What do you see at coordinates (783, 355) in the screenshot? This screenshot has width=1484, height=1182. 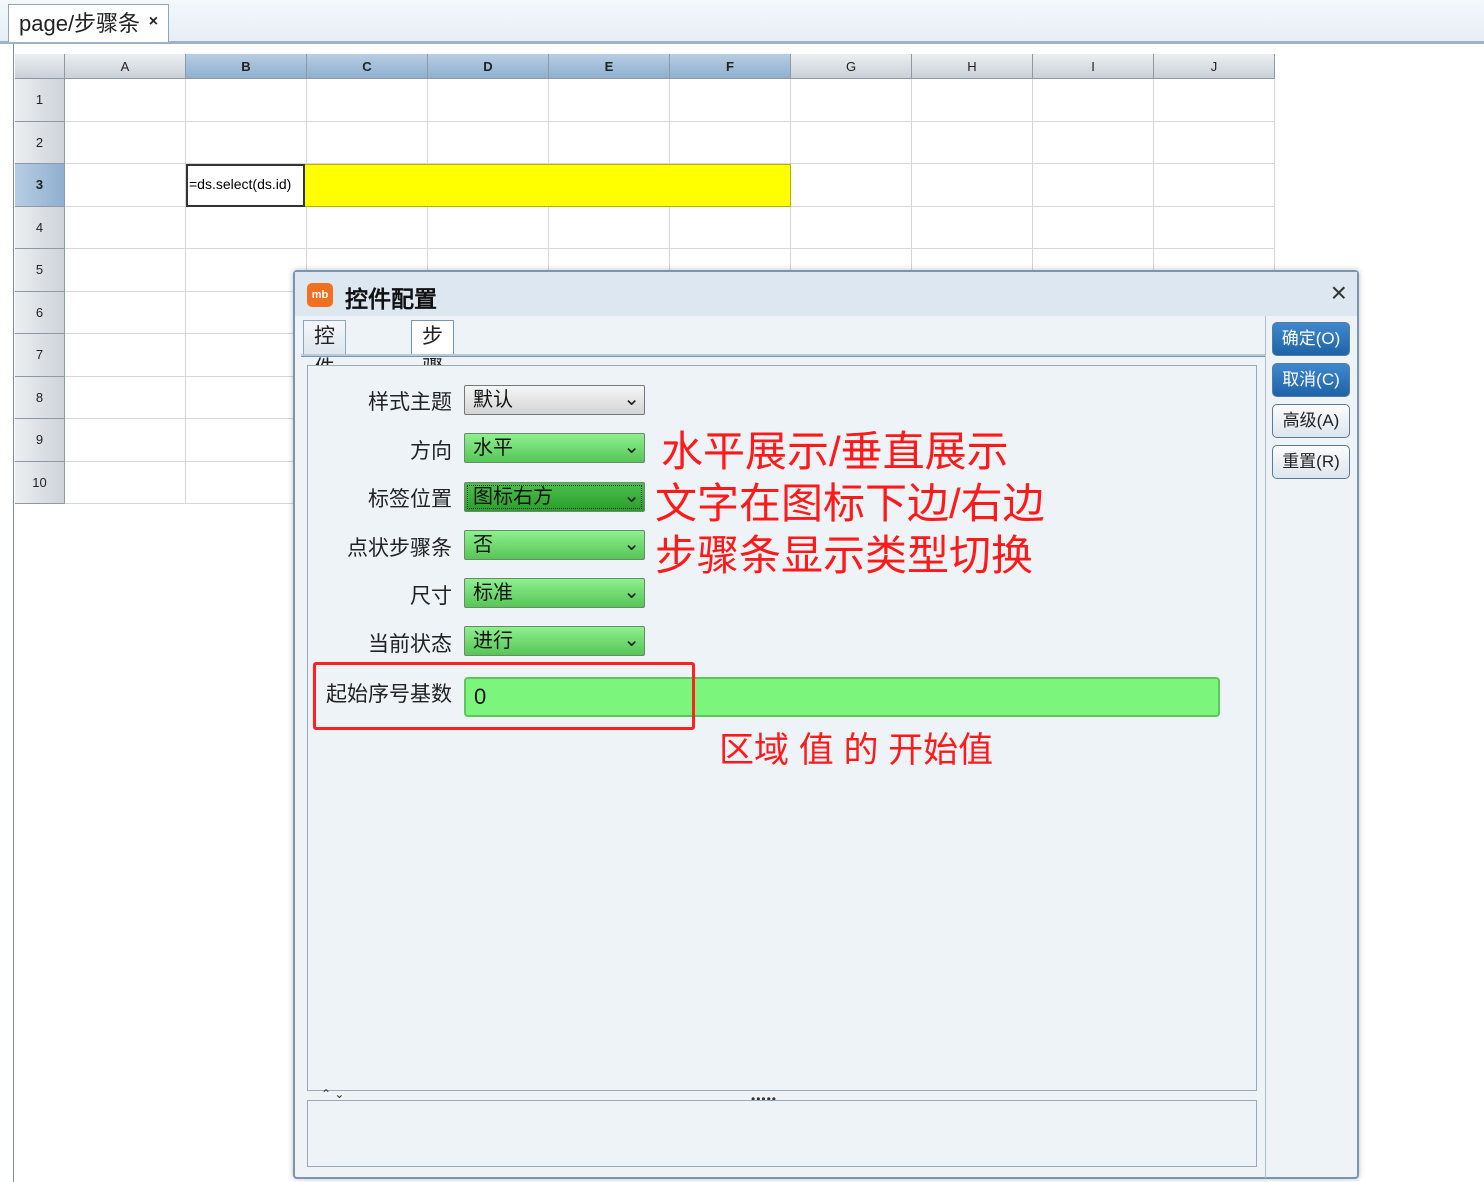 I see `tabs-divider` at bounding box center [783, 355].